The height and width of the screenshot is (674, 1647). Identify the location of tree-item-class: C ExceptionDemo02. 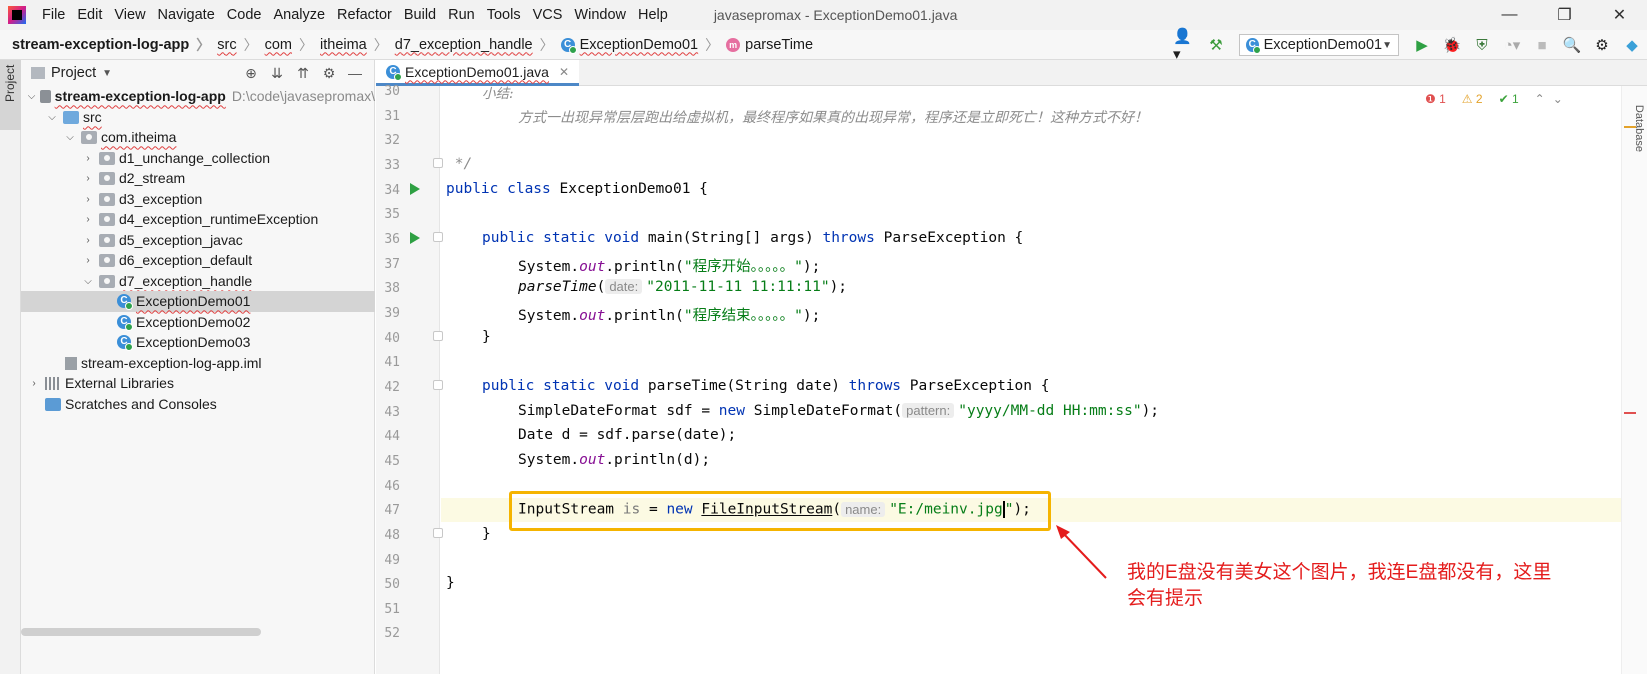
(198, 322).